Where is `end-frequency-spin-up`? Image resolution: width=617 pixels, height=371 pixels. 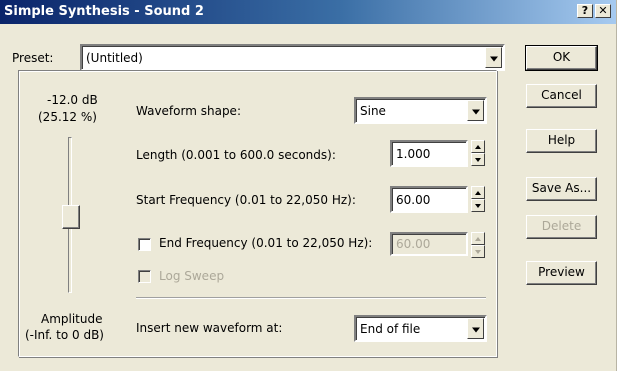 end-frequency-spin-up is located at coordinates (478, 238).